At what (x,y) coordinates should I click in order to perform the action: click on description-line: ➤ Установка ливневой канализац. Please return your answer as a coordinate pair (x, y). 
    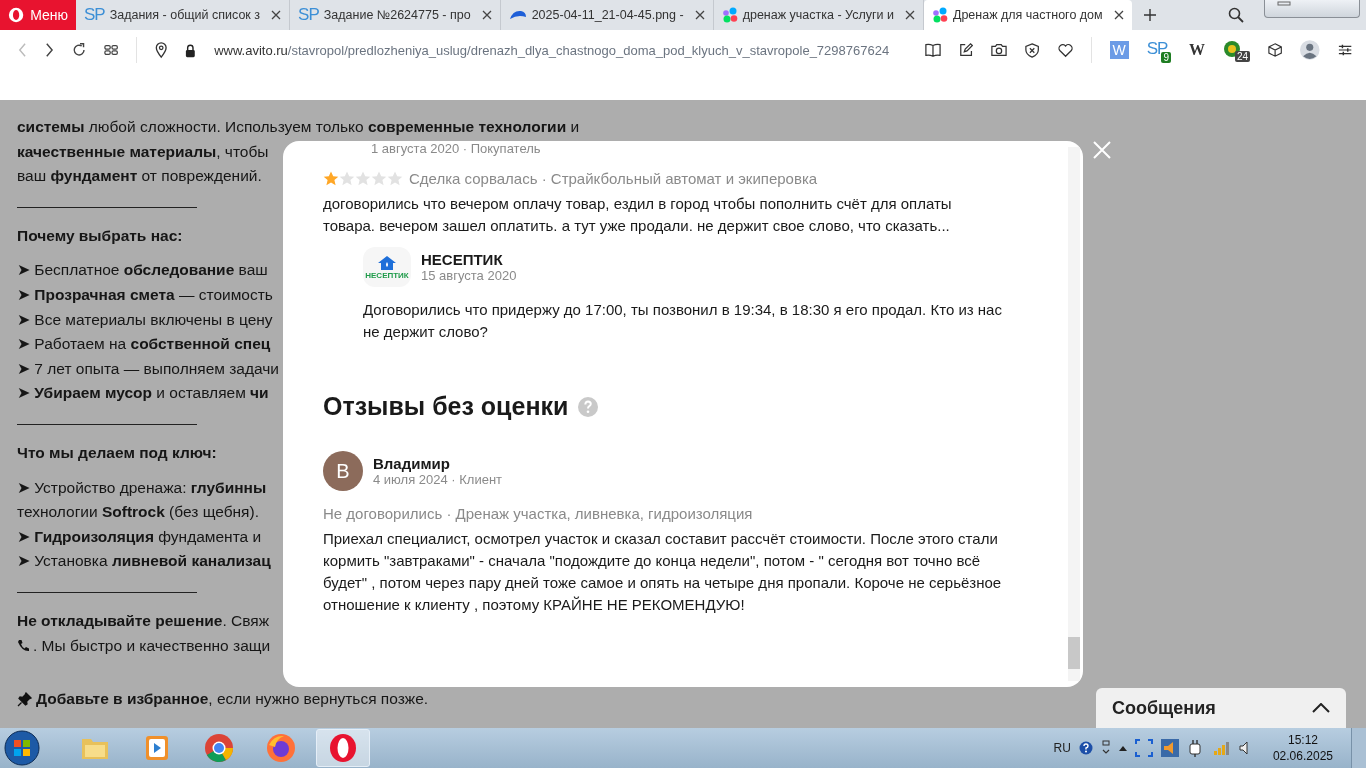
    Looking at the image, I should click on (144, 561).